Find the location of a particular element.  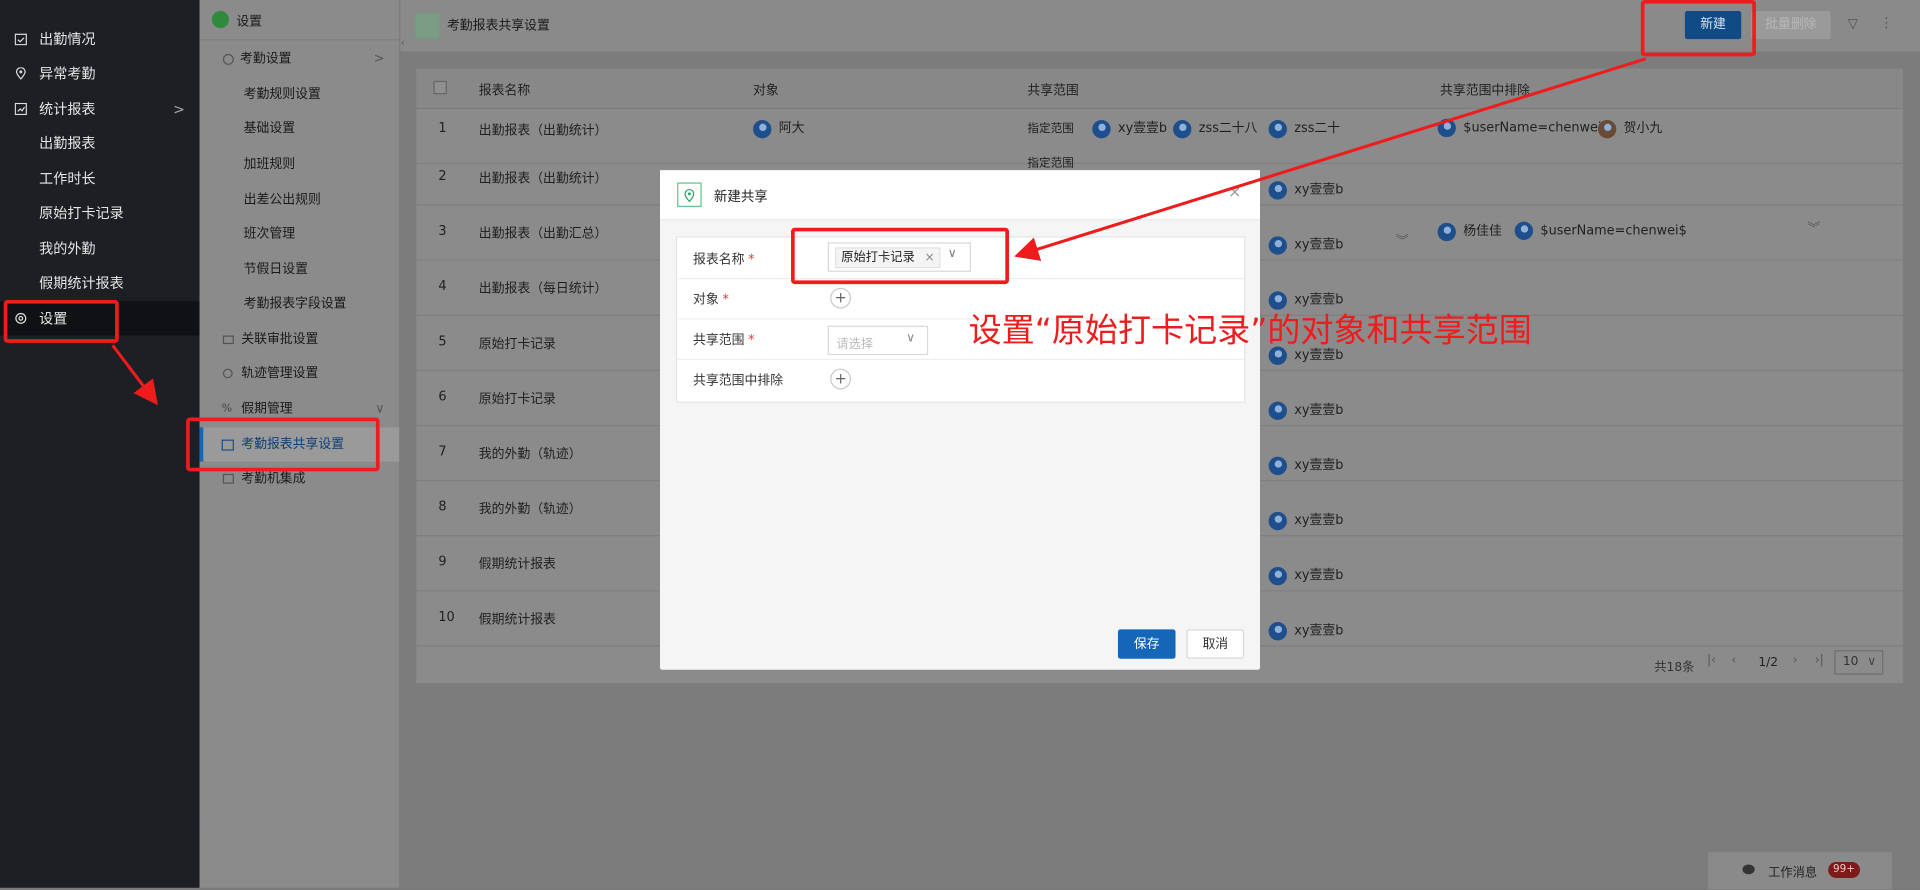

annotation-text: 设置“原始打卡记录”的对象和共享范围 is located at coordinates (1250, 331).